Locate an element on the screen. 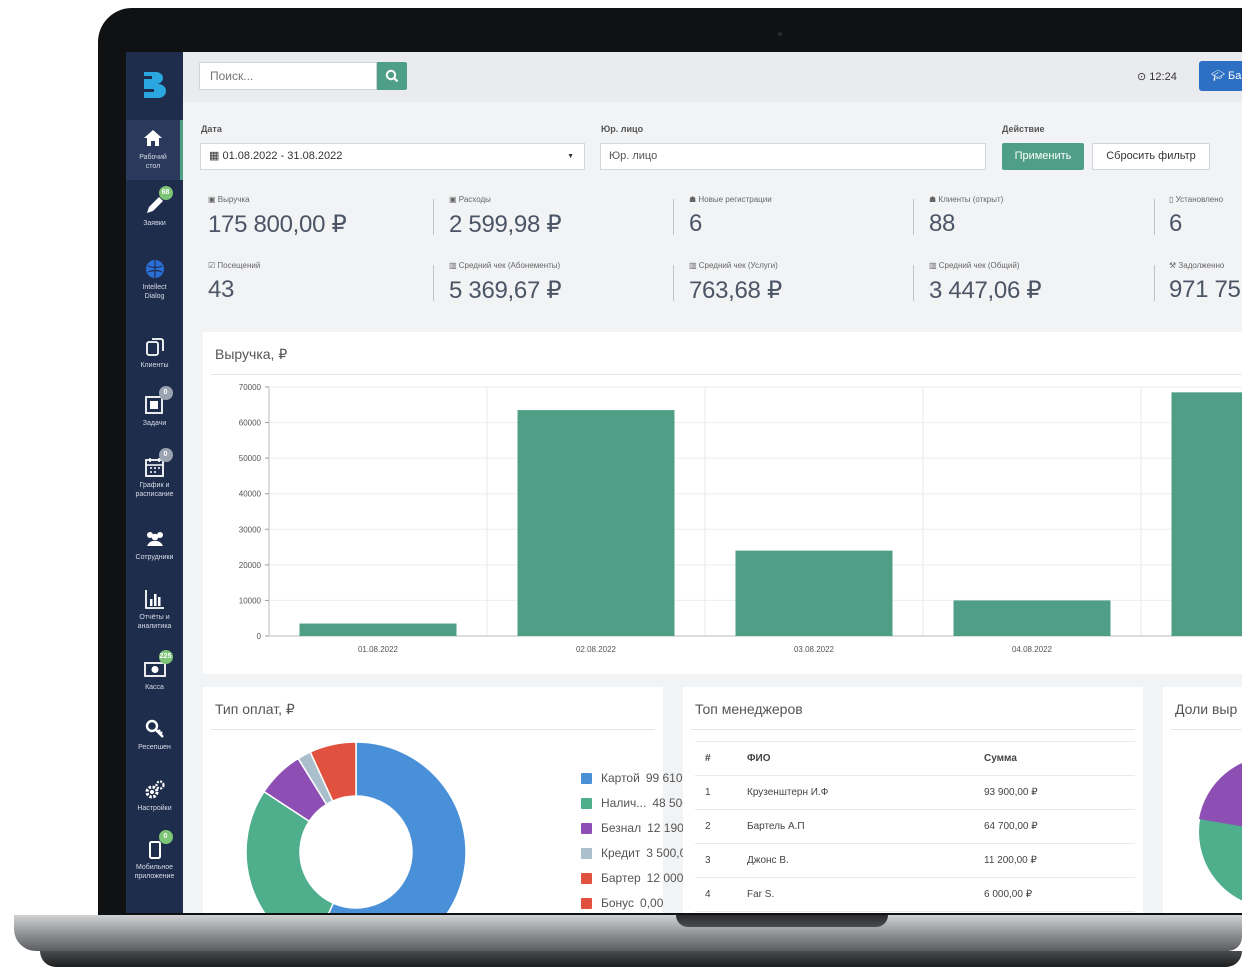  sidebar-item-reception: Ресепшен is located at coordinates (154, 735).